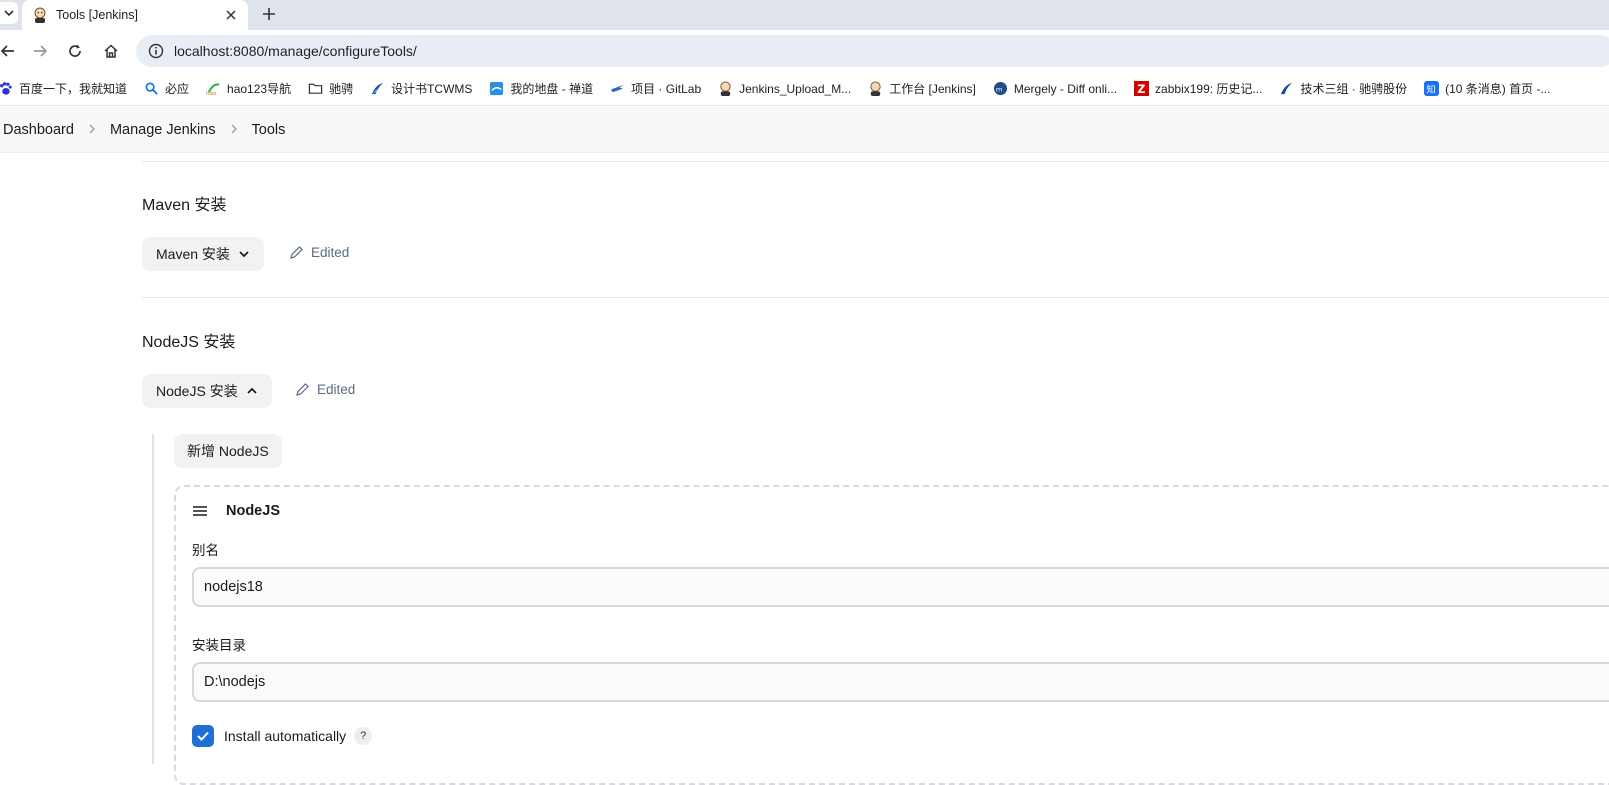 Image resolution: width=1609 pixels, height=785 pixels. Describe the element at coordinates (63, 88) in the screenshot. I see `bookmark-item: 百度一下，我就知道` at that location.